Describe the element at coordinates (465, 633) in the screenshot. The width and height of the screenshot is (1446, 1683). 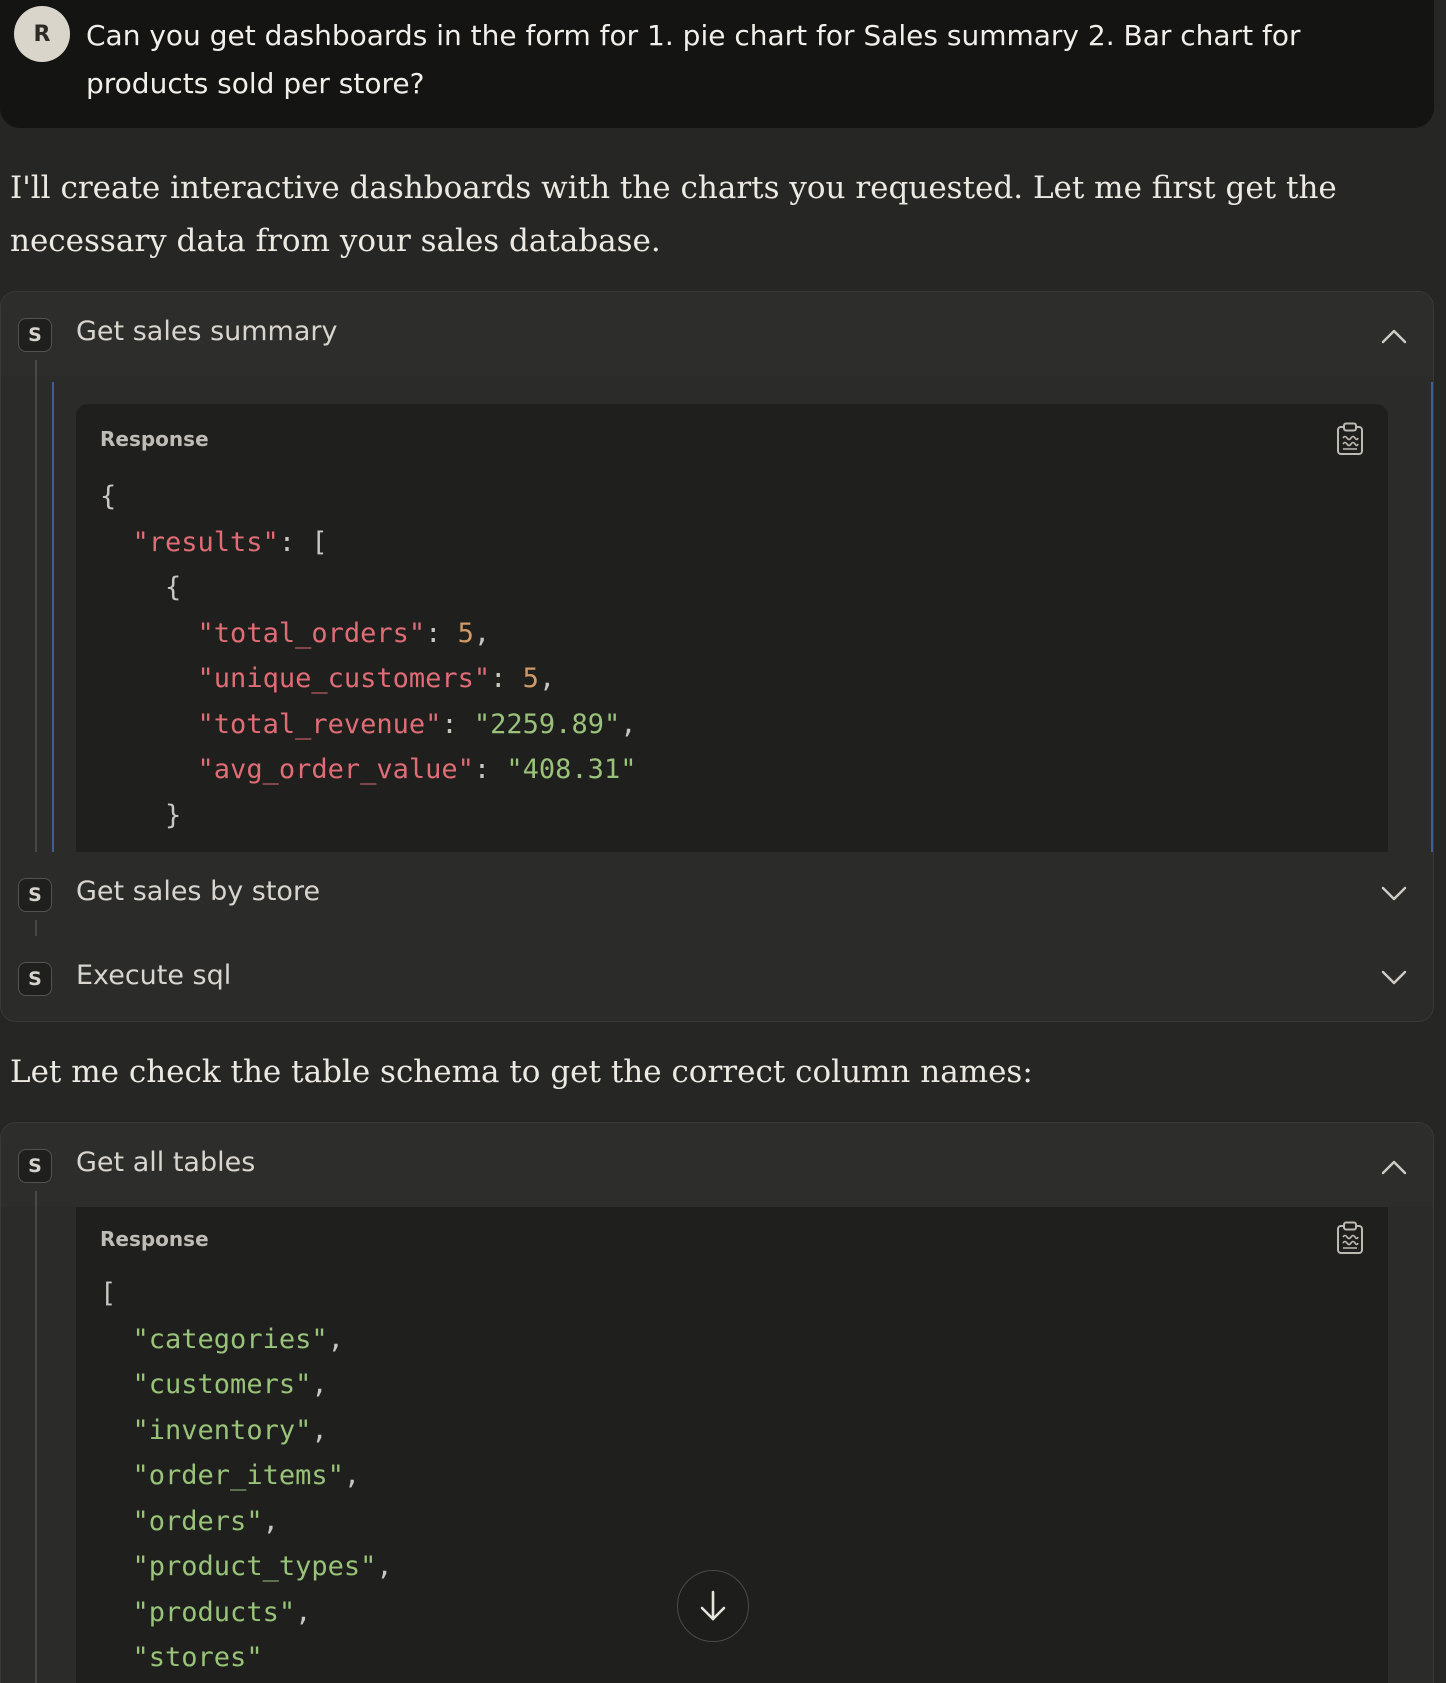
I see `total-orders-value: 5` at that location.